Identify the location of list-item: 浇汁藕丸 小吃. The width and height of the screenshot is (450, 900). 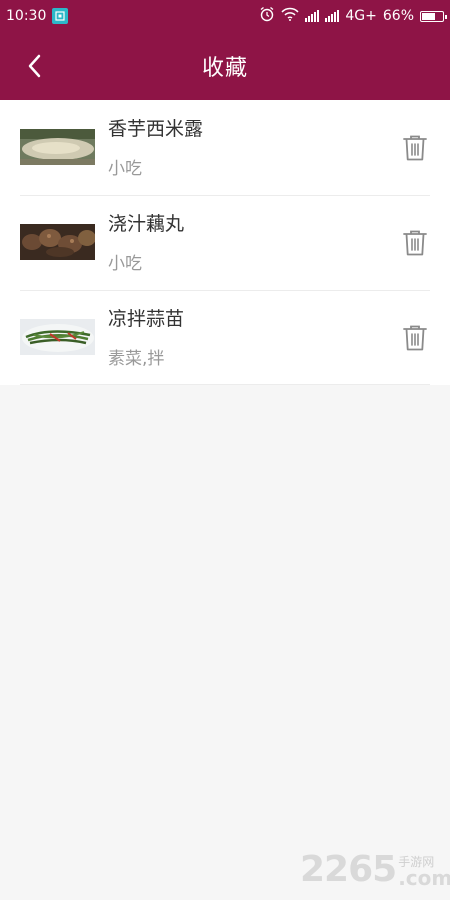
(225, 242).